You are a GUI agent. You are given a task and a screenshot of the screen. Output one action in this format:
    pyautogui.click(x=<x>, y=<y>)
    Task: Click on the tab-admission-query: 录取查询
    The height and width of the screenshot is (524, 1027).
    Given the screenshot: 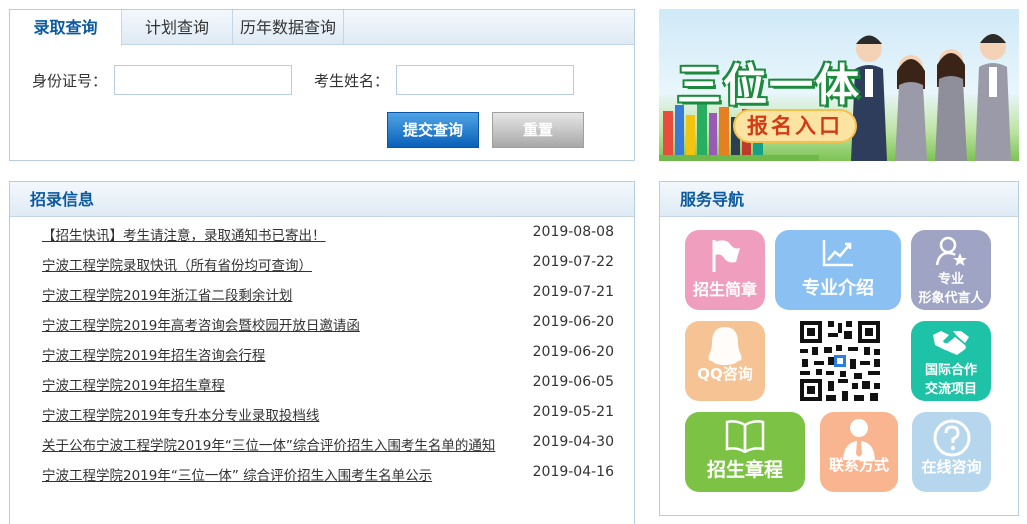 What is the action you would take?
    pyautogui.click(x=66, y=28)
    